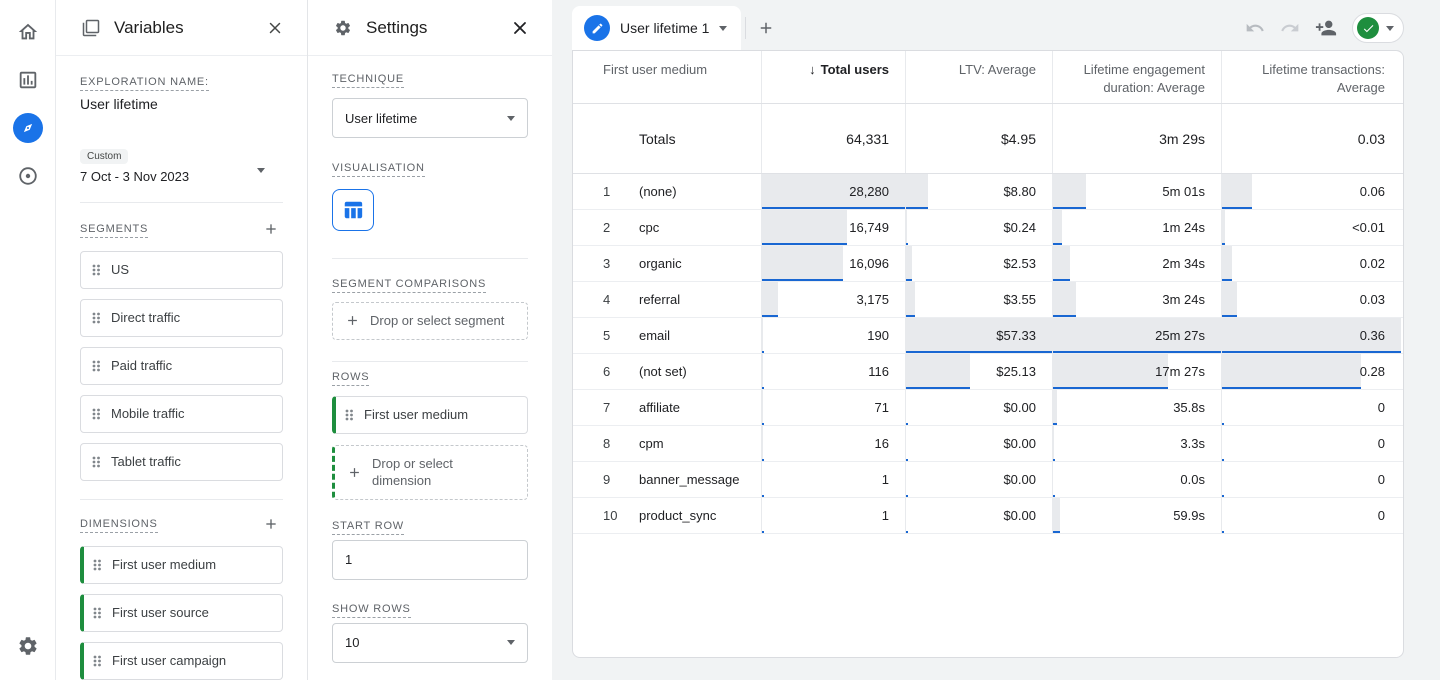  I want to click on totals-engagement-duration: 3m 29s, so click(1136, 138).